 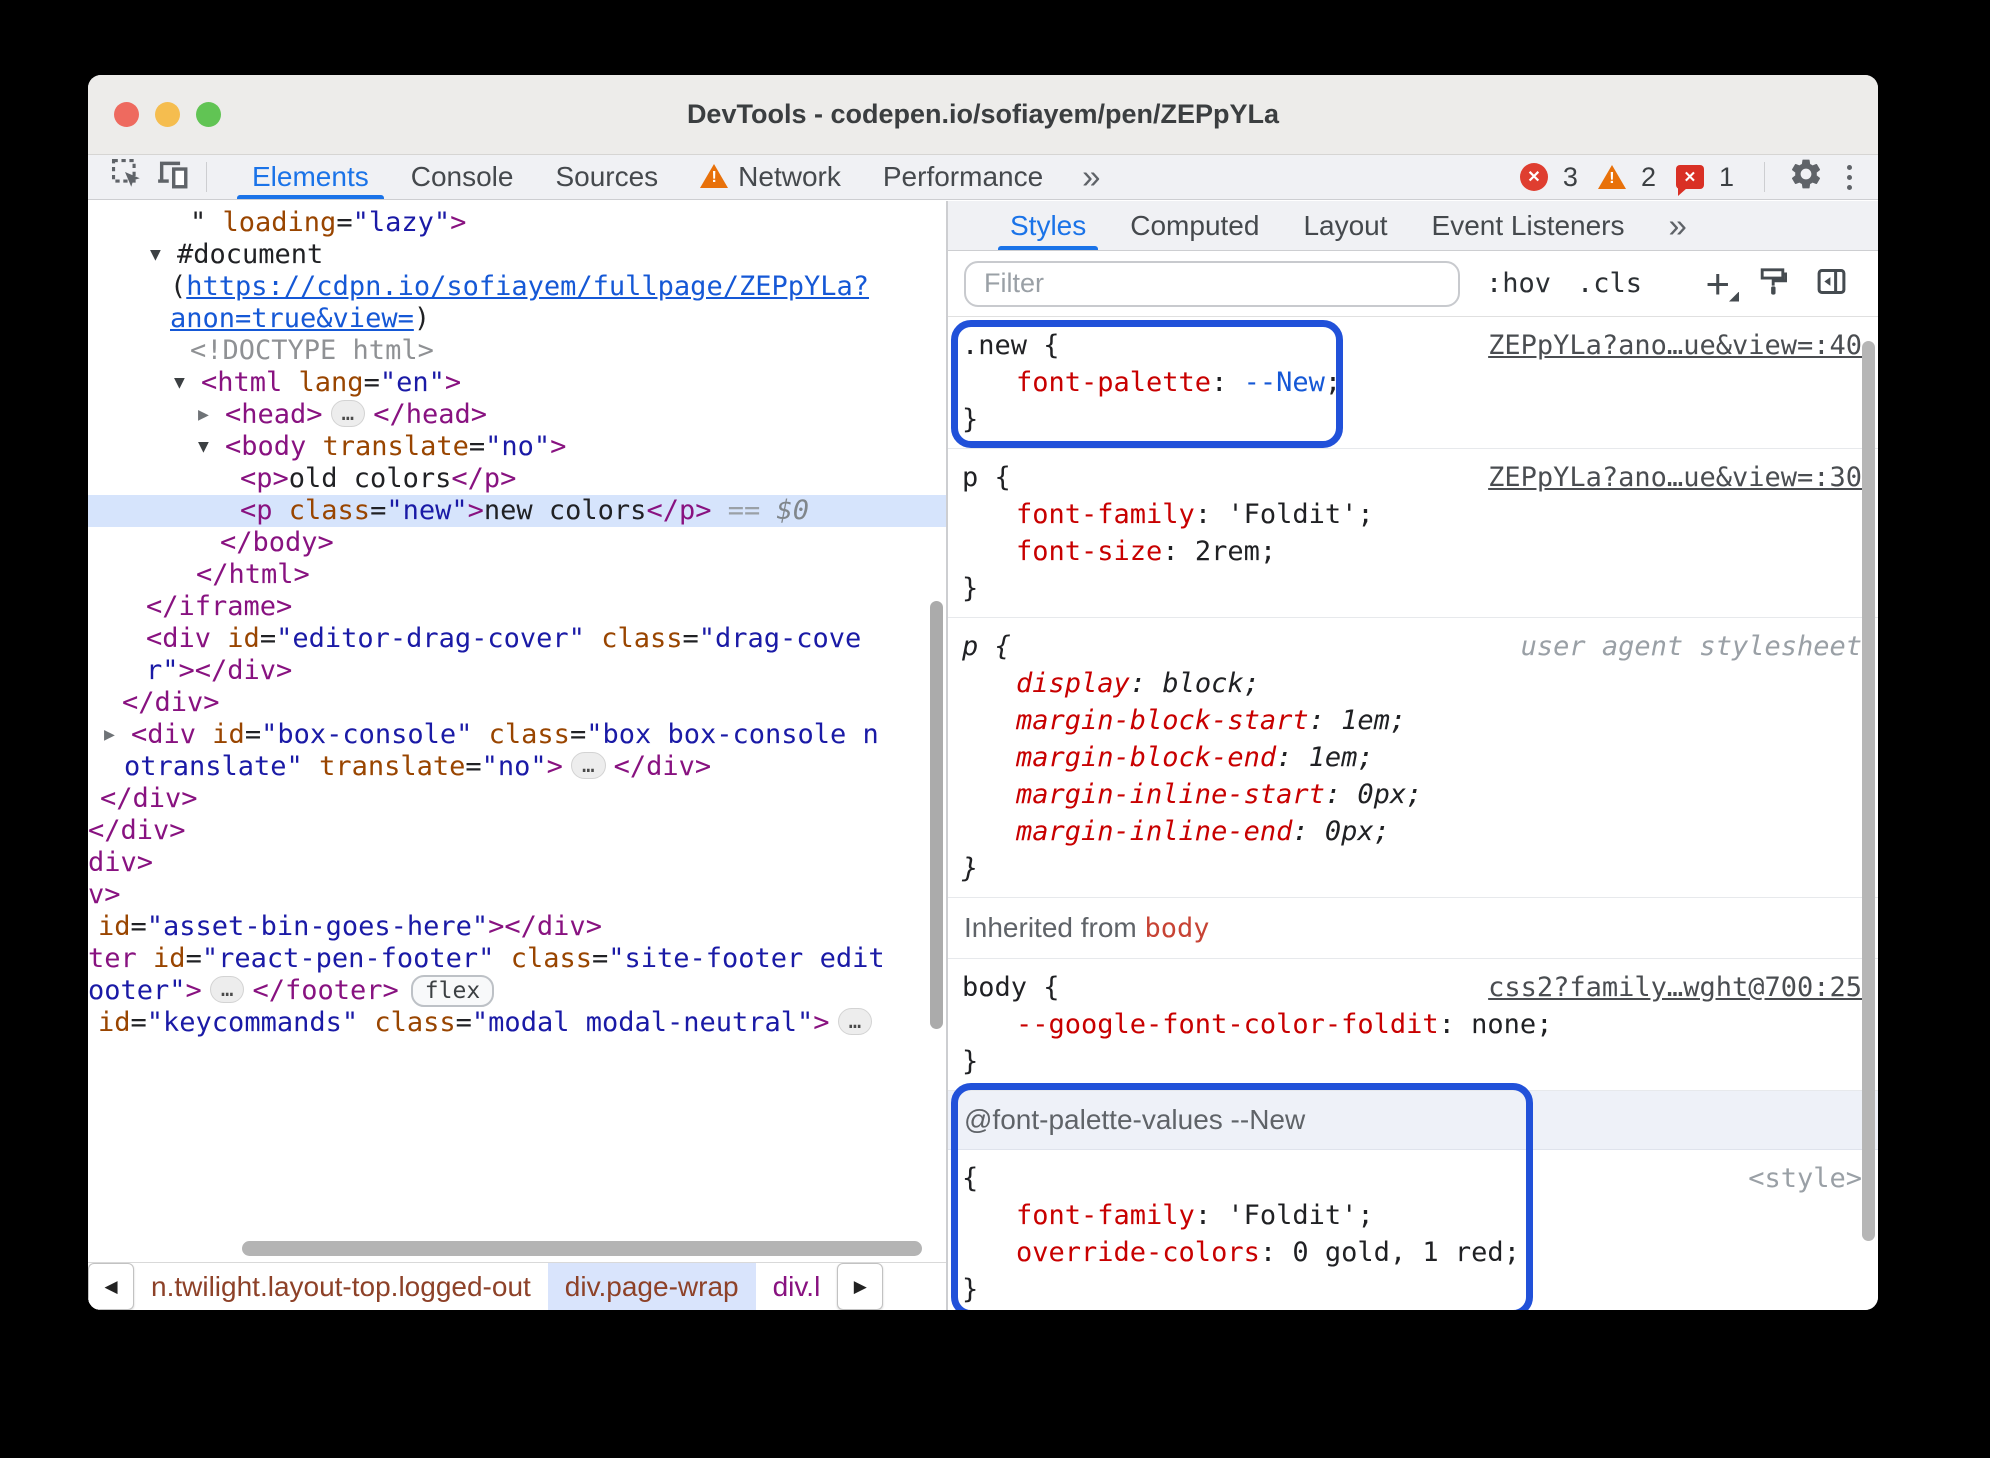 What do you see at coordinates (1412, 757) in the screenshot?
I see `css-property: margin-block-end: 1em;` at bounding box center [1412, 757].